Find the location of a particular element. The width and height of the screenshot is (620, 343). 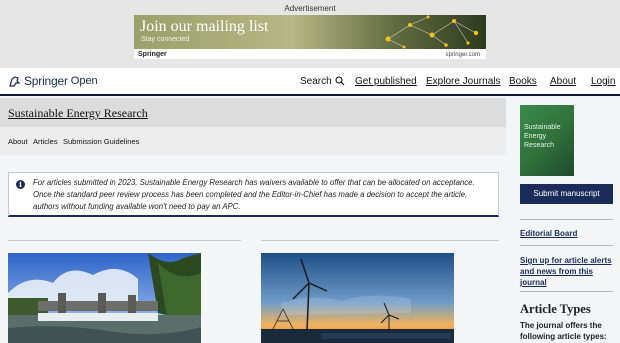

search-icon is located at coordinates (340, 81).